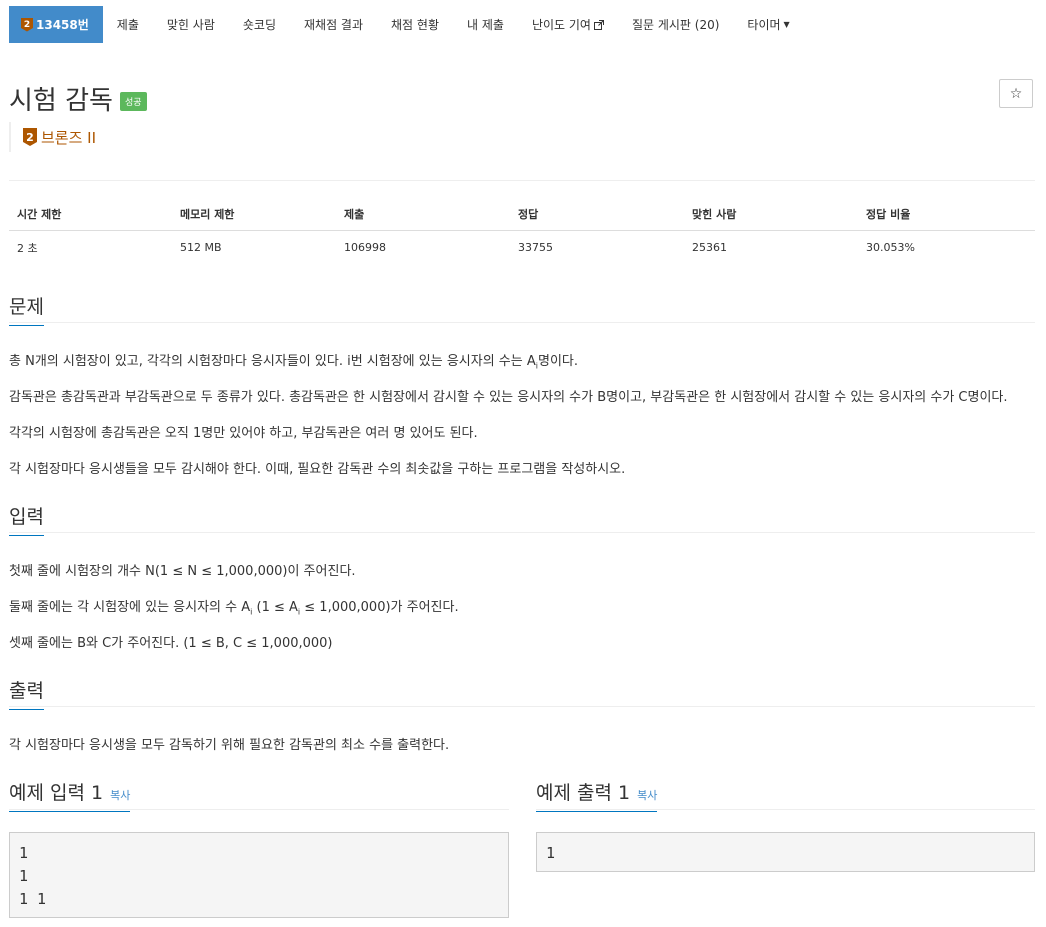 This screenshot has width=1046, height=927. What do you see at coordinates (26, 309) in the screenshot?
I see `description-heading: 문제` at bounding box center [26, 309].